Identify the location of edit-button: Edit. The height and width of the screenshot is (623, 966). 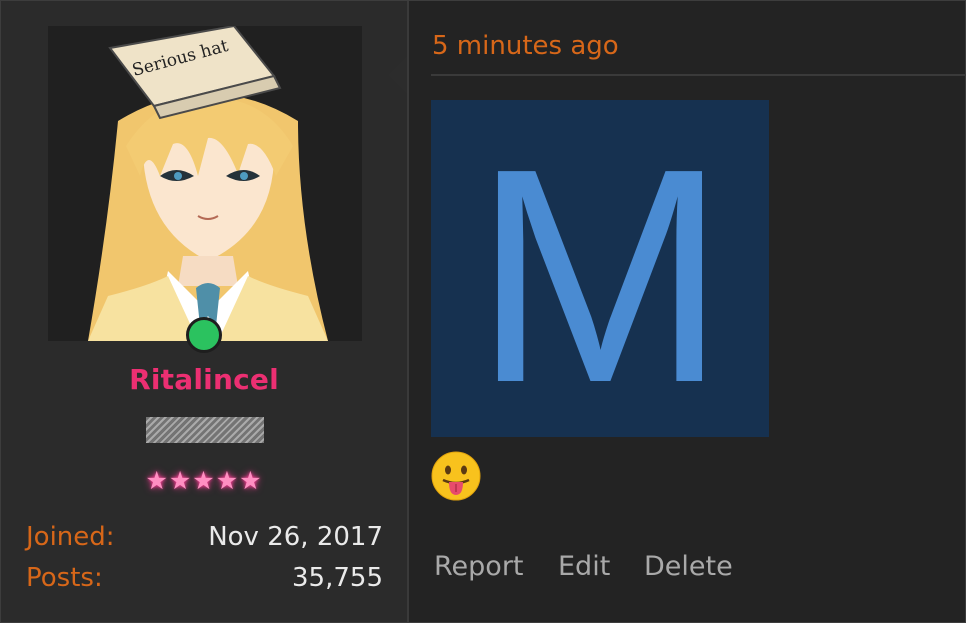
(584, 566).